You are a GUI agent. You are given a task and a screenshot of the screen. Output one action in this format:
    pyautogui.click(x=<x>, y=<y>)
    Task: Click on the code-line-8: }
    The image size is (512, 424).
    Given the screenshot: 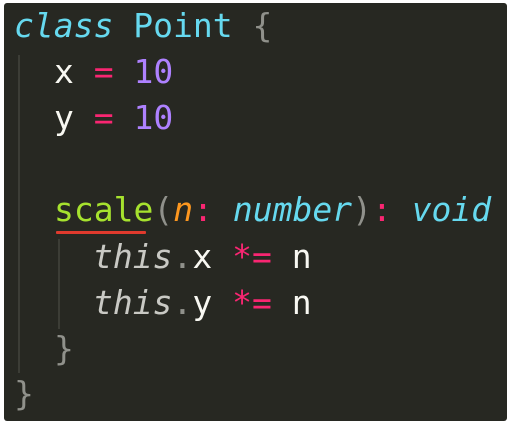 What is the action you would take?
    pyautogui.click(x=64, y=349)
    